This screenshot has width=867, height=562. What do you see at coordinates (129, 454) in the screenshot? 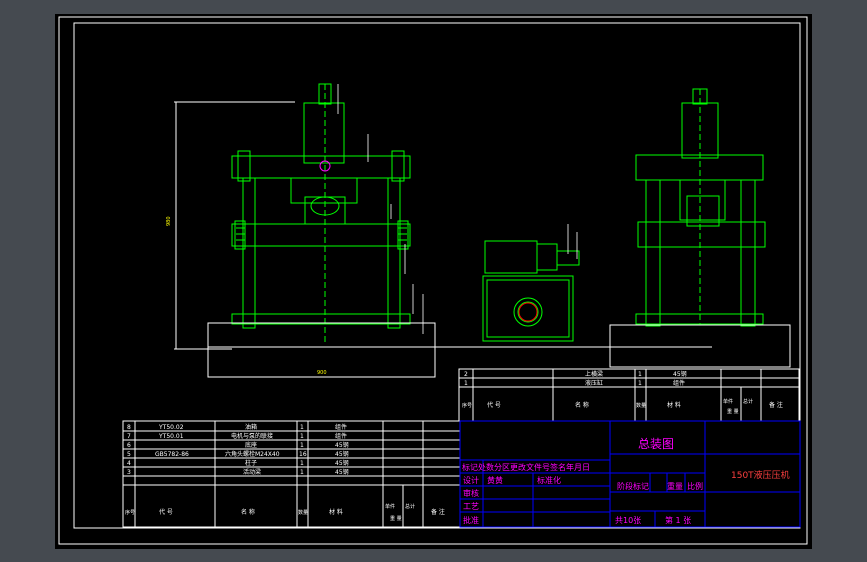
I see `lower-row-5-no: 5` at bounding box center [129, 454].